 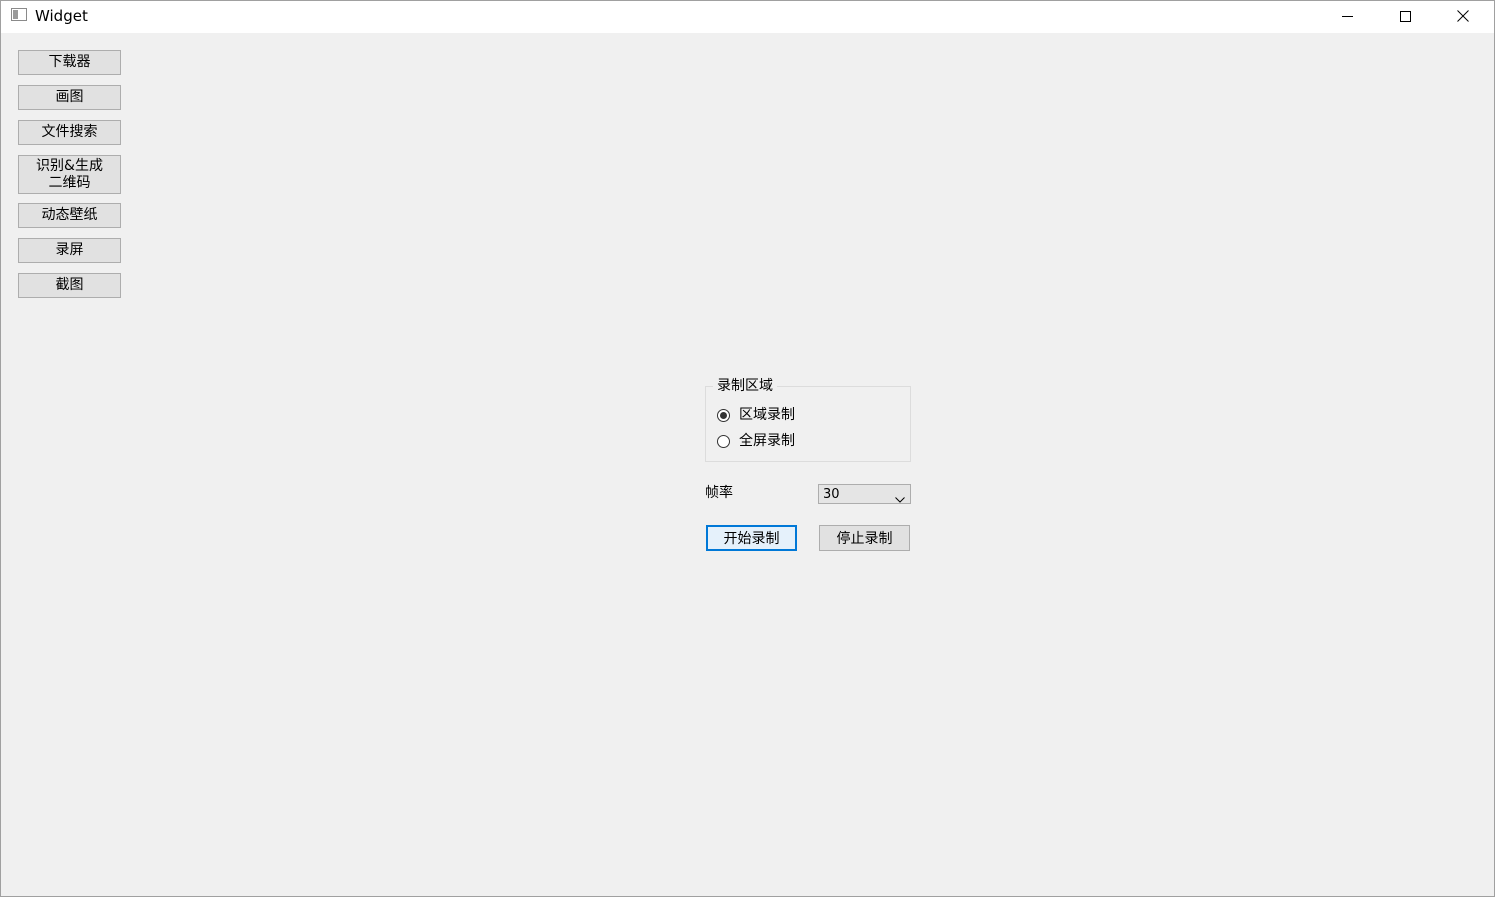 I want to click on maximize-button, so click(x=1405, y=16).